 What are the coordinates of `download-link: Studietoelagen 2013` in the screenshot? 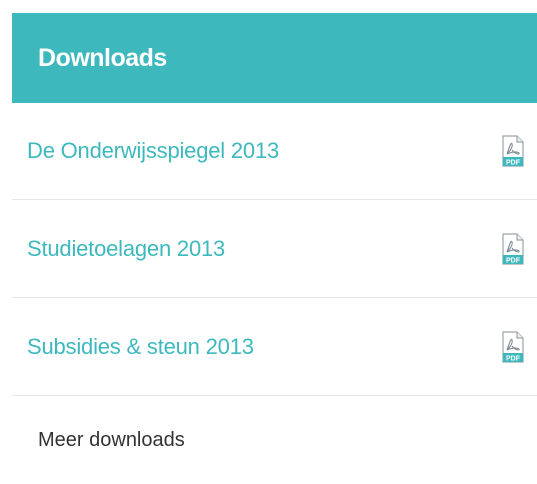 It's located at (126, 249).